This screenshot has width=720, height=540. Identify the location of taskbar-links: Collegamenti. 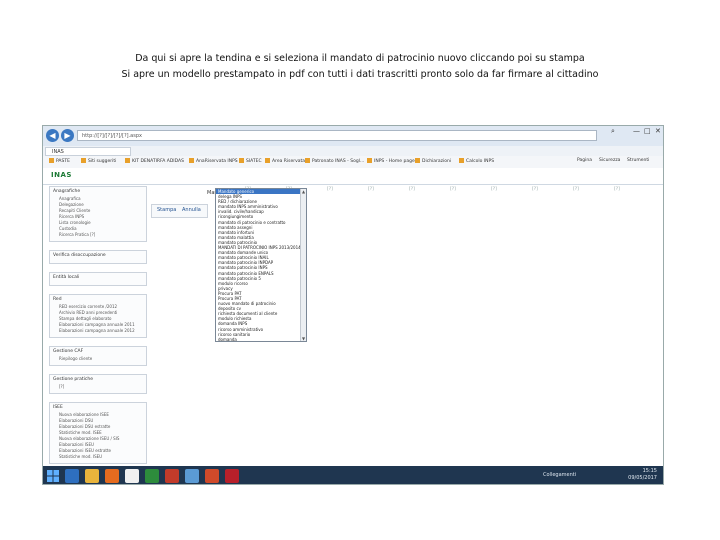
(559, 475).